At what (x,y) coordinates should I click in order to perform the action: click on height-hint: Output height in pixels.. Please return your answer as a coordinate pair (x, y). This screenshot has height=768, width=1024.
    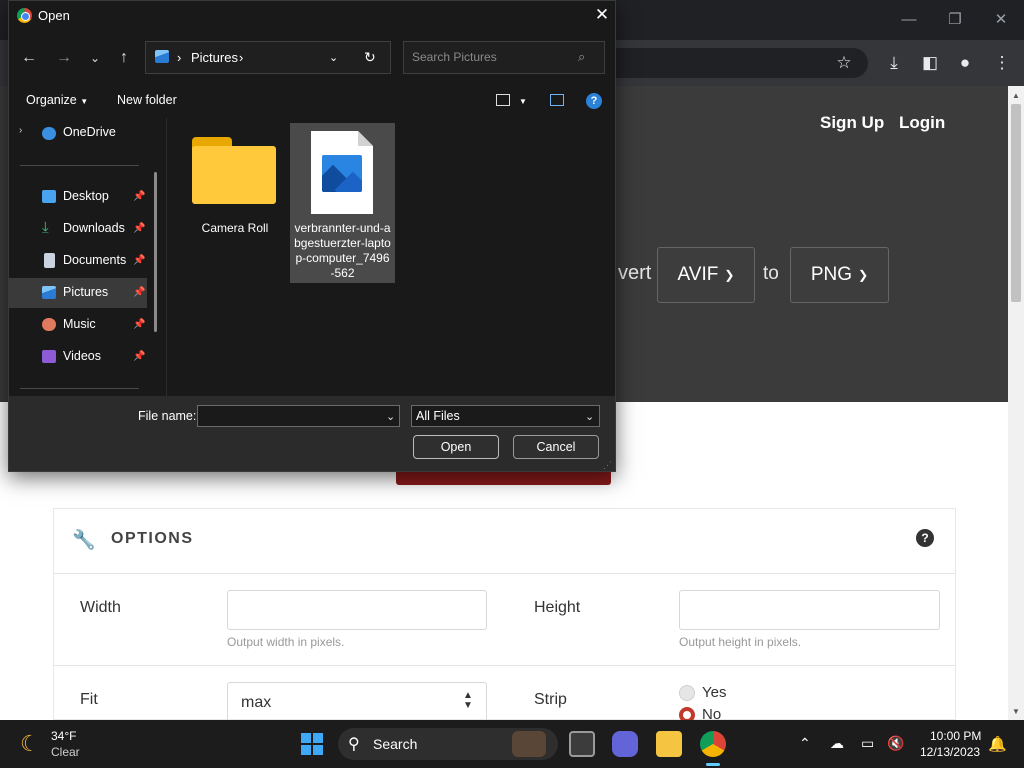
    Looking at the image, I should click on (740, 642).